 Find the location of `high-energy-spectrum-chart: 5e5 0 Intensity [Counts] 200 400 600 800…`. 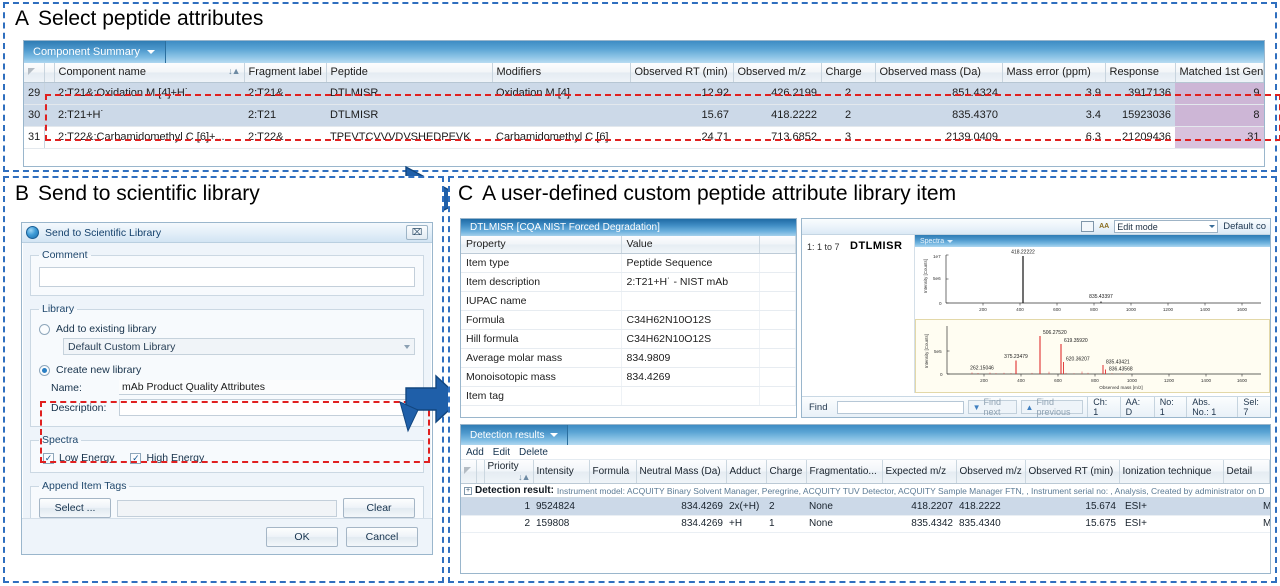

high-energy-spectrum-chart: 5e5 0 Intensity [Counts] 200 400 600 800… is located at coordinates (1092, 356).